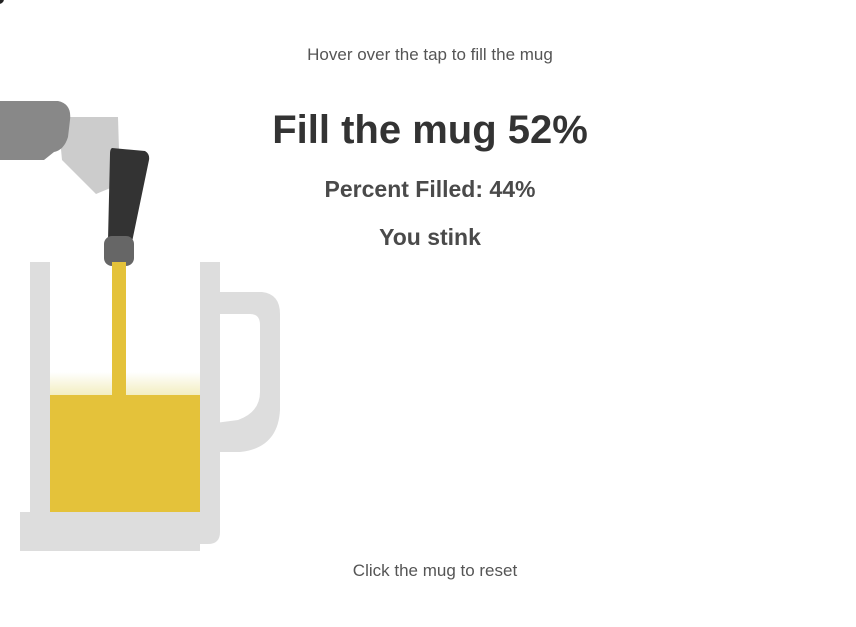 Image resolution: width=856 pixels, height=627 pixels. Describe the element at coordinates (435, 570) in the screenshot. I see `reset-instruction: Click the mug to reset` at that location.